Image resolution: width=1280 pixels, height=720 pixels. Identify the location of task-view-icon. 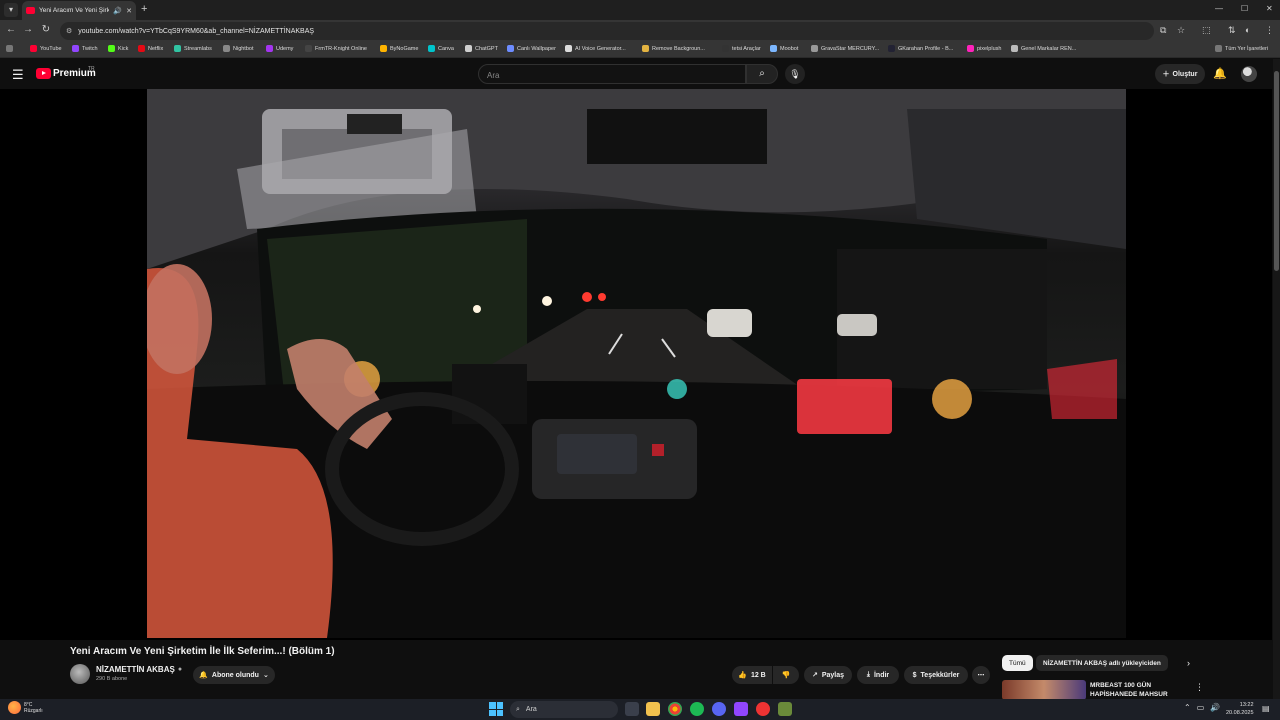
(632, 709).